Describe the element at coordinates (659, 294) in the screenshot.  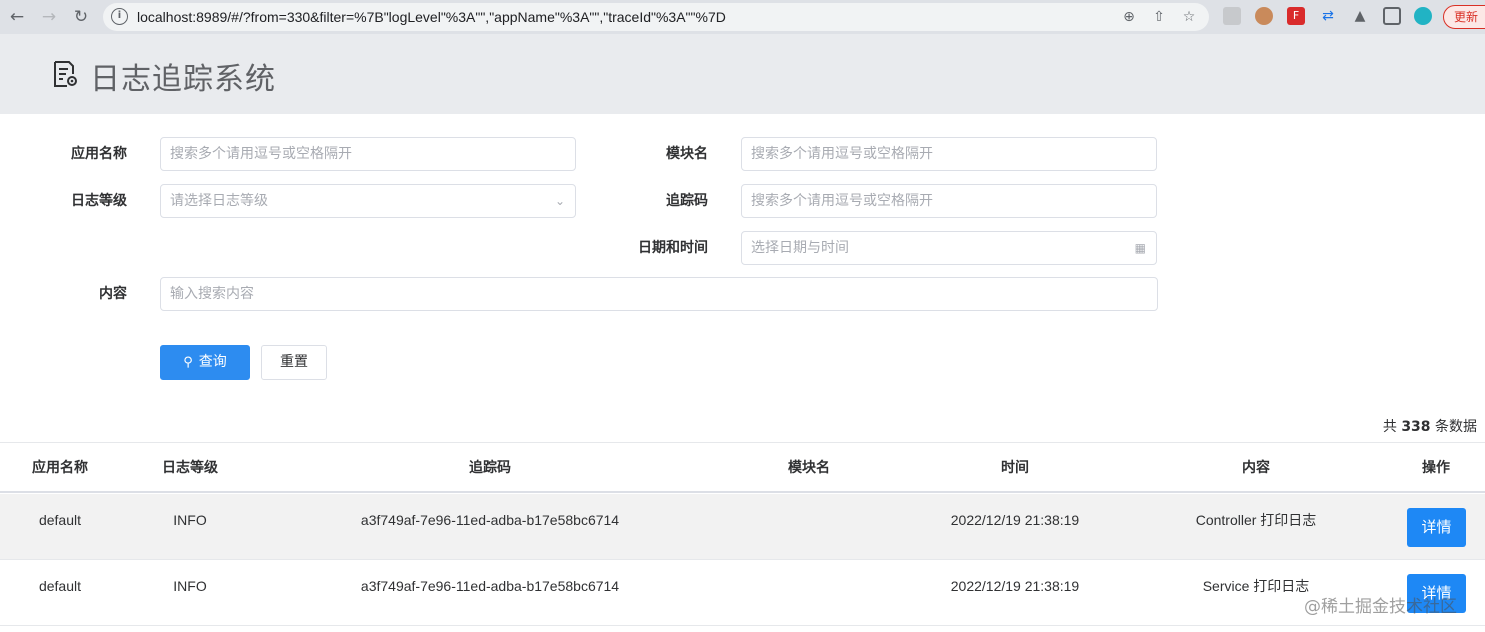
I see `content-input: 输入搜索内容` at that location.